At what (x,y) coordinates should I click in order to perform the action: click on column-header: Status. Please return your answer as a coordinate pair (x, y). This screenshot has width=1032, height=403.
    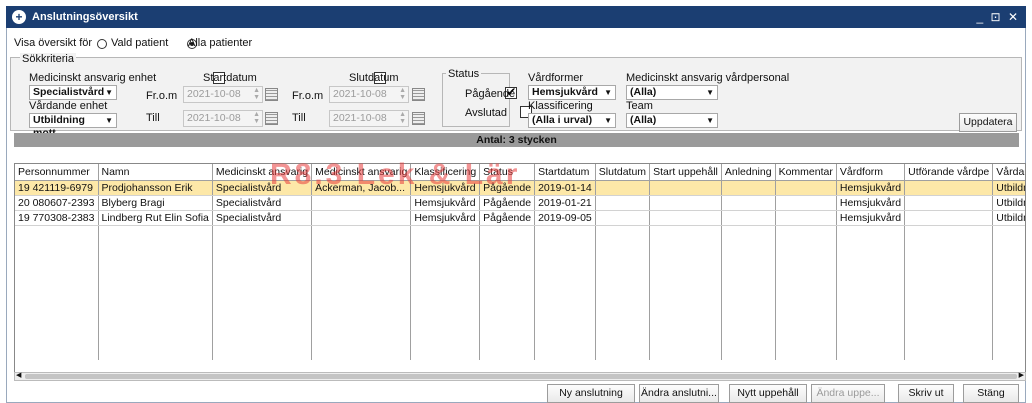
    Looking at the image, I should click on (507, 172).